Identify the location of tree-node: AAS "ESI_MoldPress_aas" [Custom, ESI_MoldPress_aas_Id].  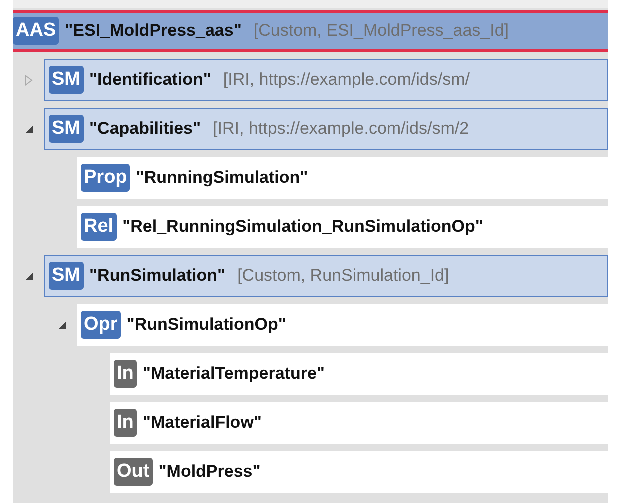
(310, 31).